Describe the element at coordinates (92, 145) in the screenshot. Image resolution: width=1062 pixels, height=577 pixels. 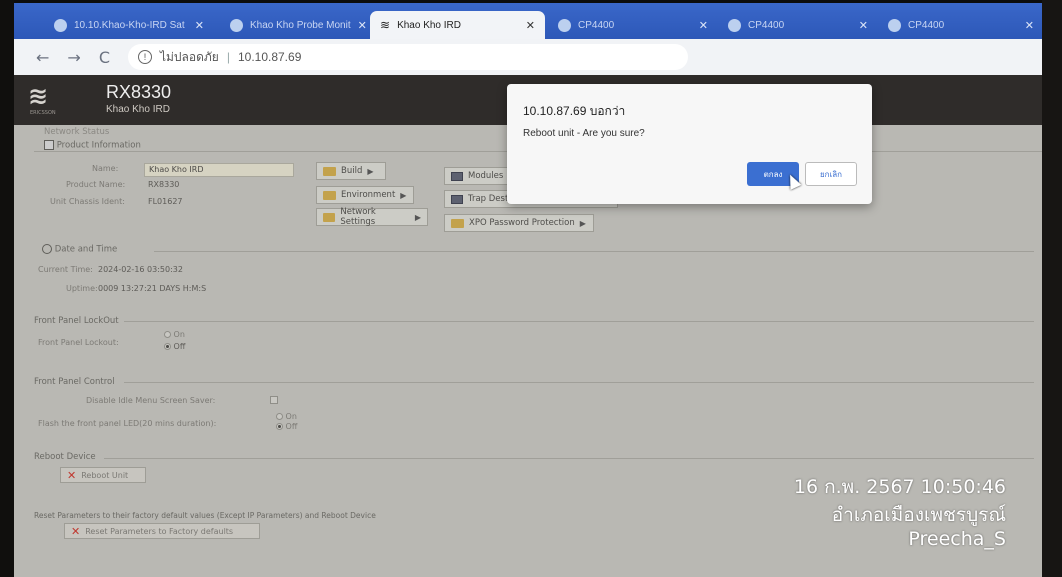
I see `product-info-title: Product Information` at that location.